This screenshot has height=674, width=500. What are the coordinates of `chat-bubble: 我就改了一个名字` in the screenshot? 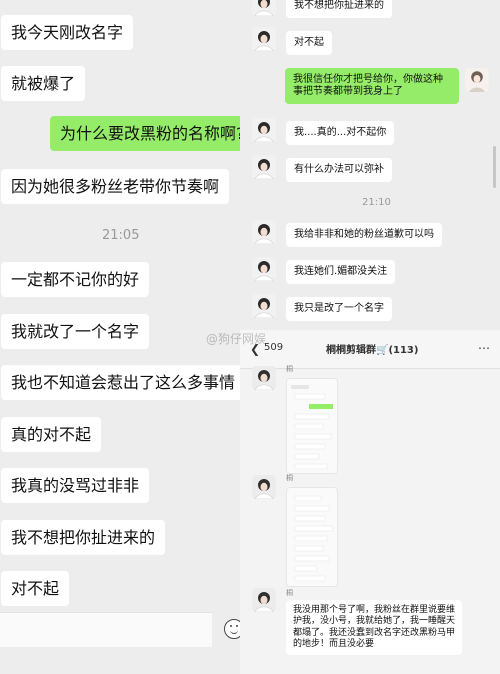 It's located at (75, 332).